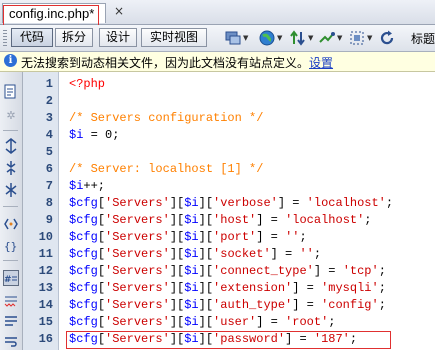 The width and height of the screenshot is (435, 355). I want to click on code-line: $cfg['Servers'][$i]['user'] = 'root';, so click(252, 322).